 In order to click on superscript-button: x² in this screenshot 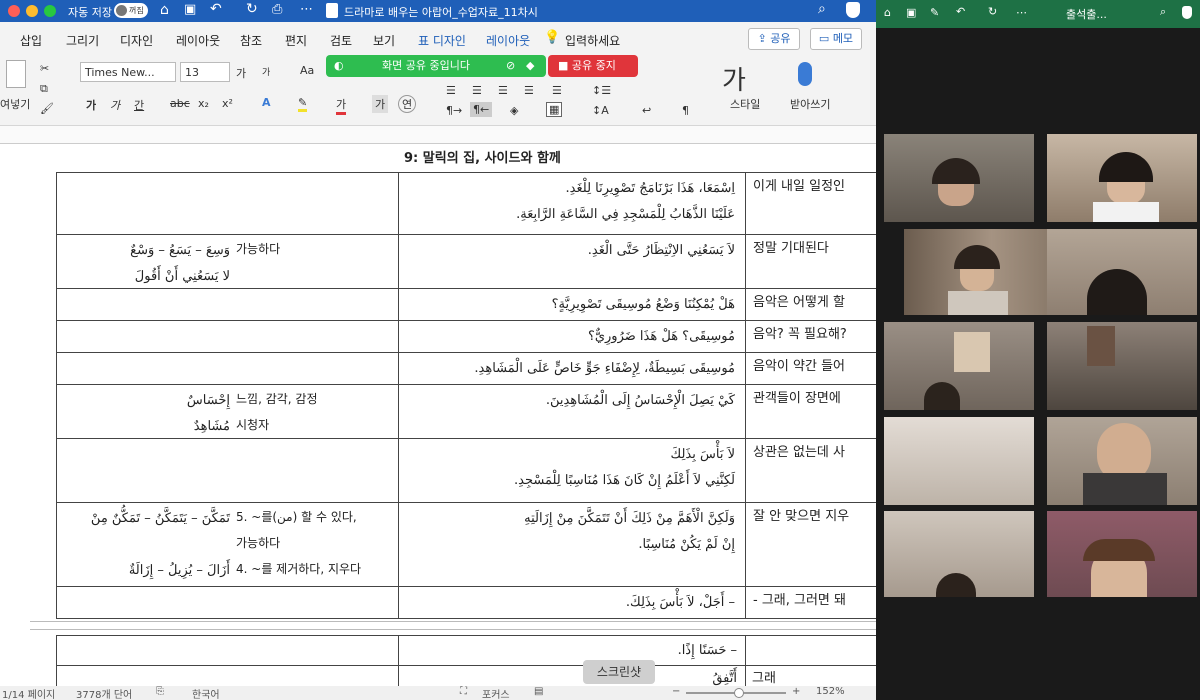, I will do `click(227, 103)`.